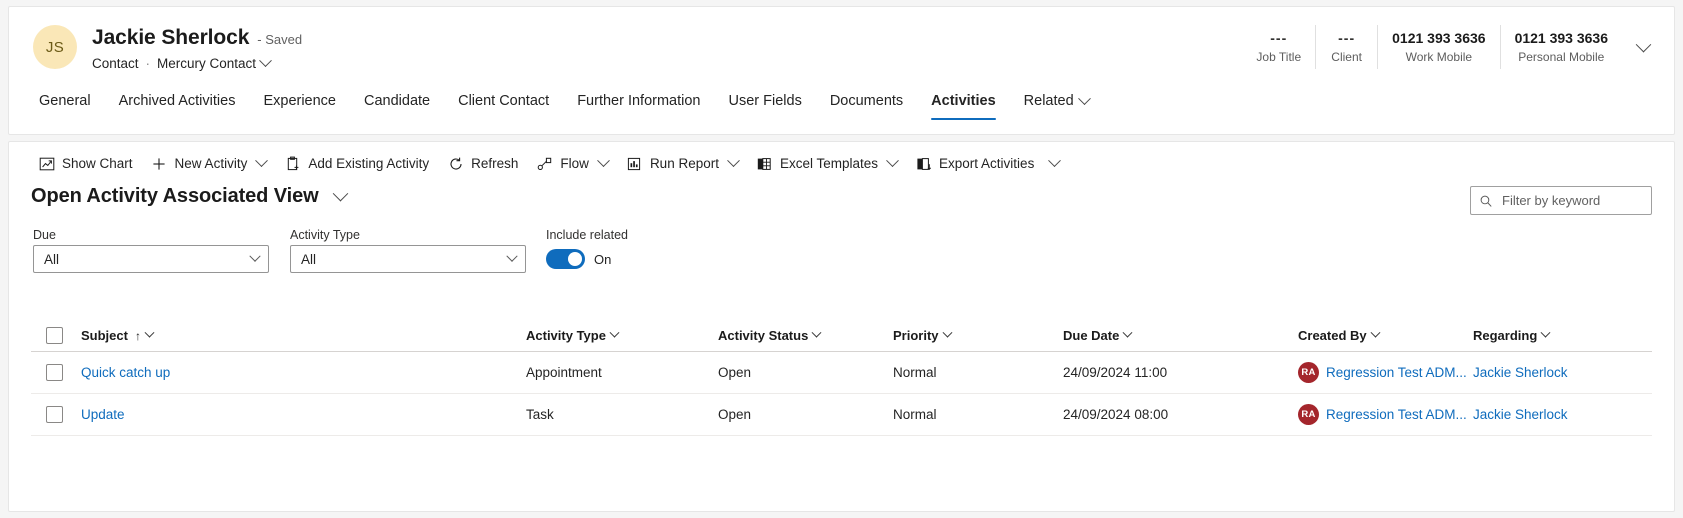  I want to click on subject-link: Quick catch up, so click(125, 372).